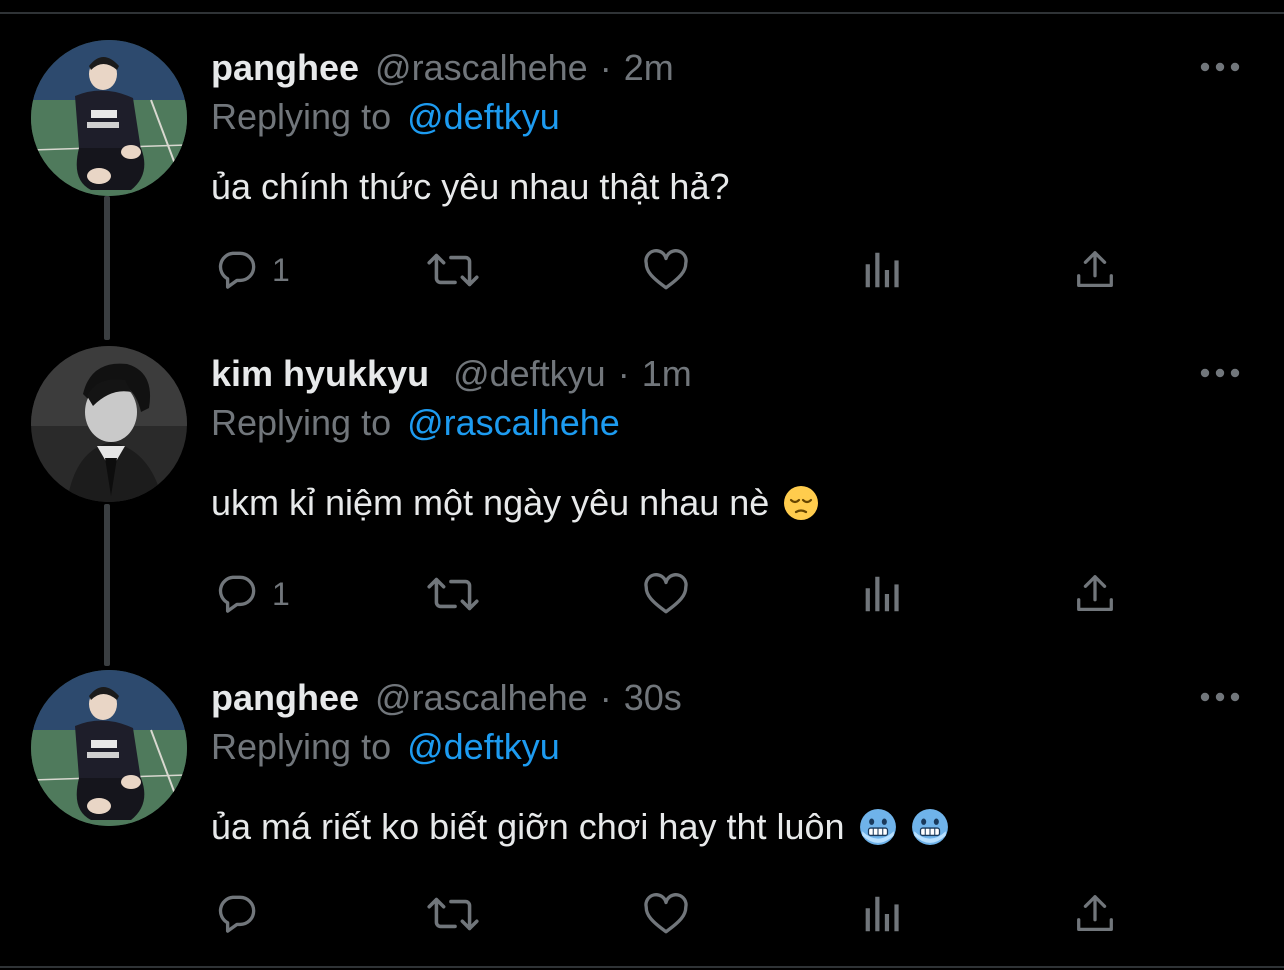  I want to click on tweet-header: panghee @rascalhehe · 2m, so click(442, 68).